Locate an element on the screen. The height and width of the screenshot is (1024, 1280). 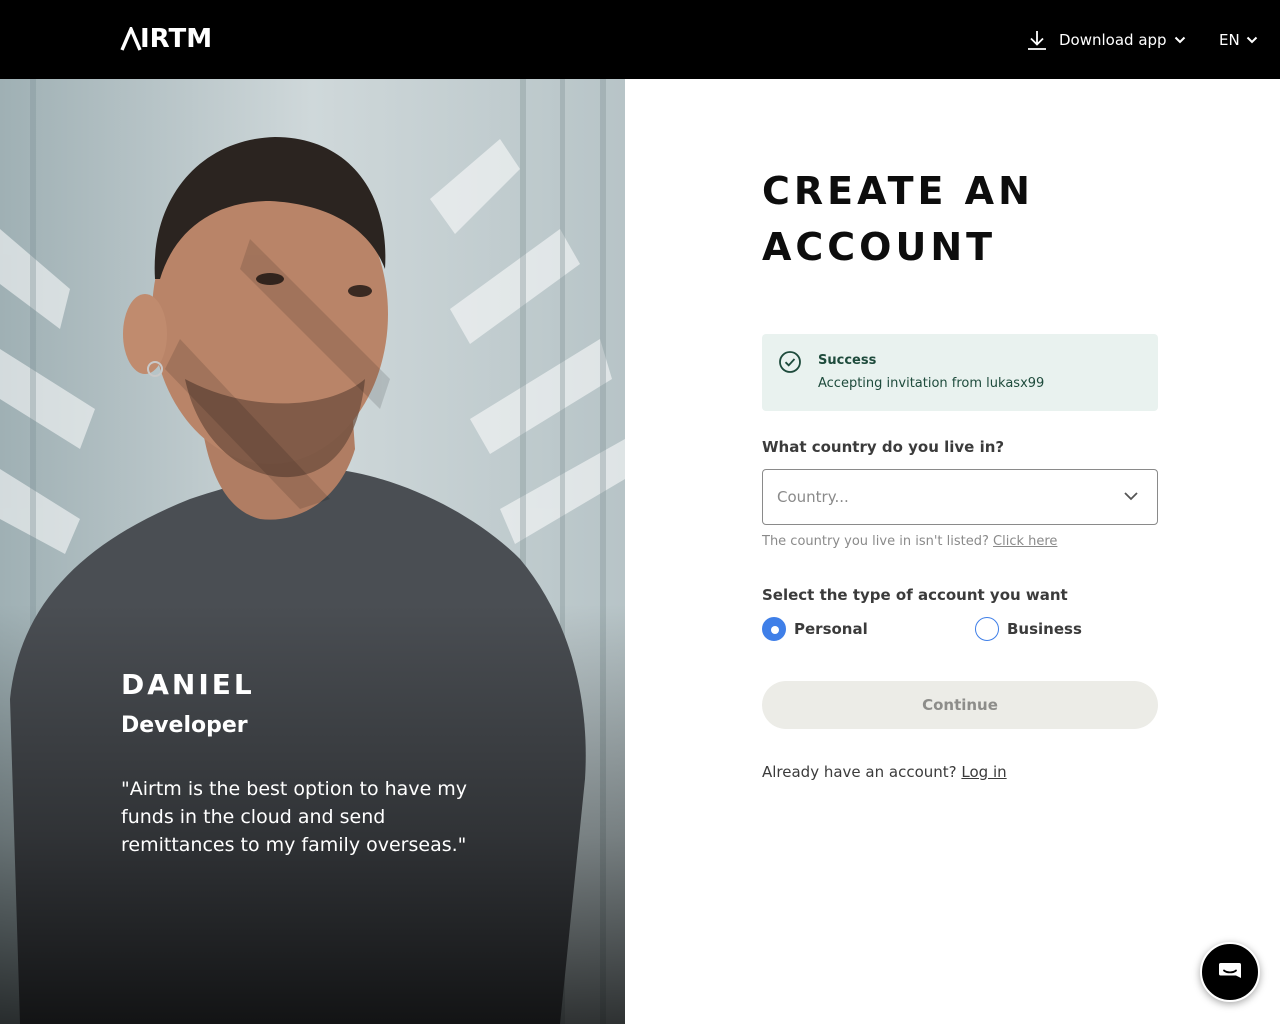
radio-unselected-indicator is located at coordinates (987, 629).